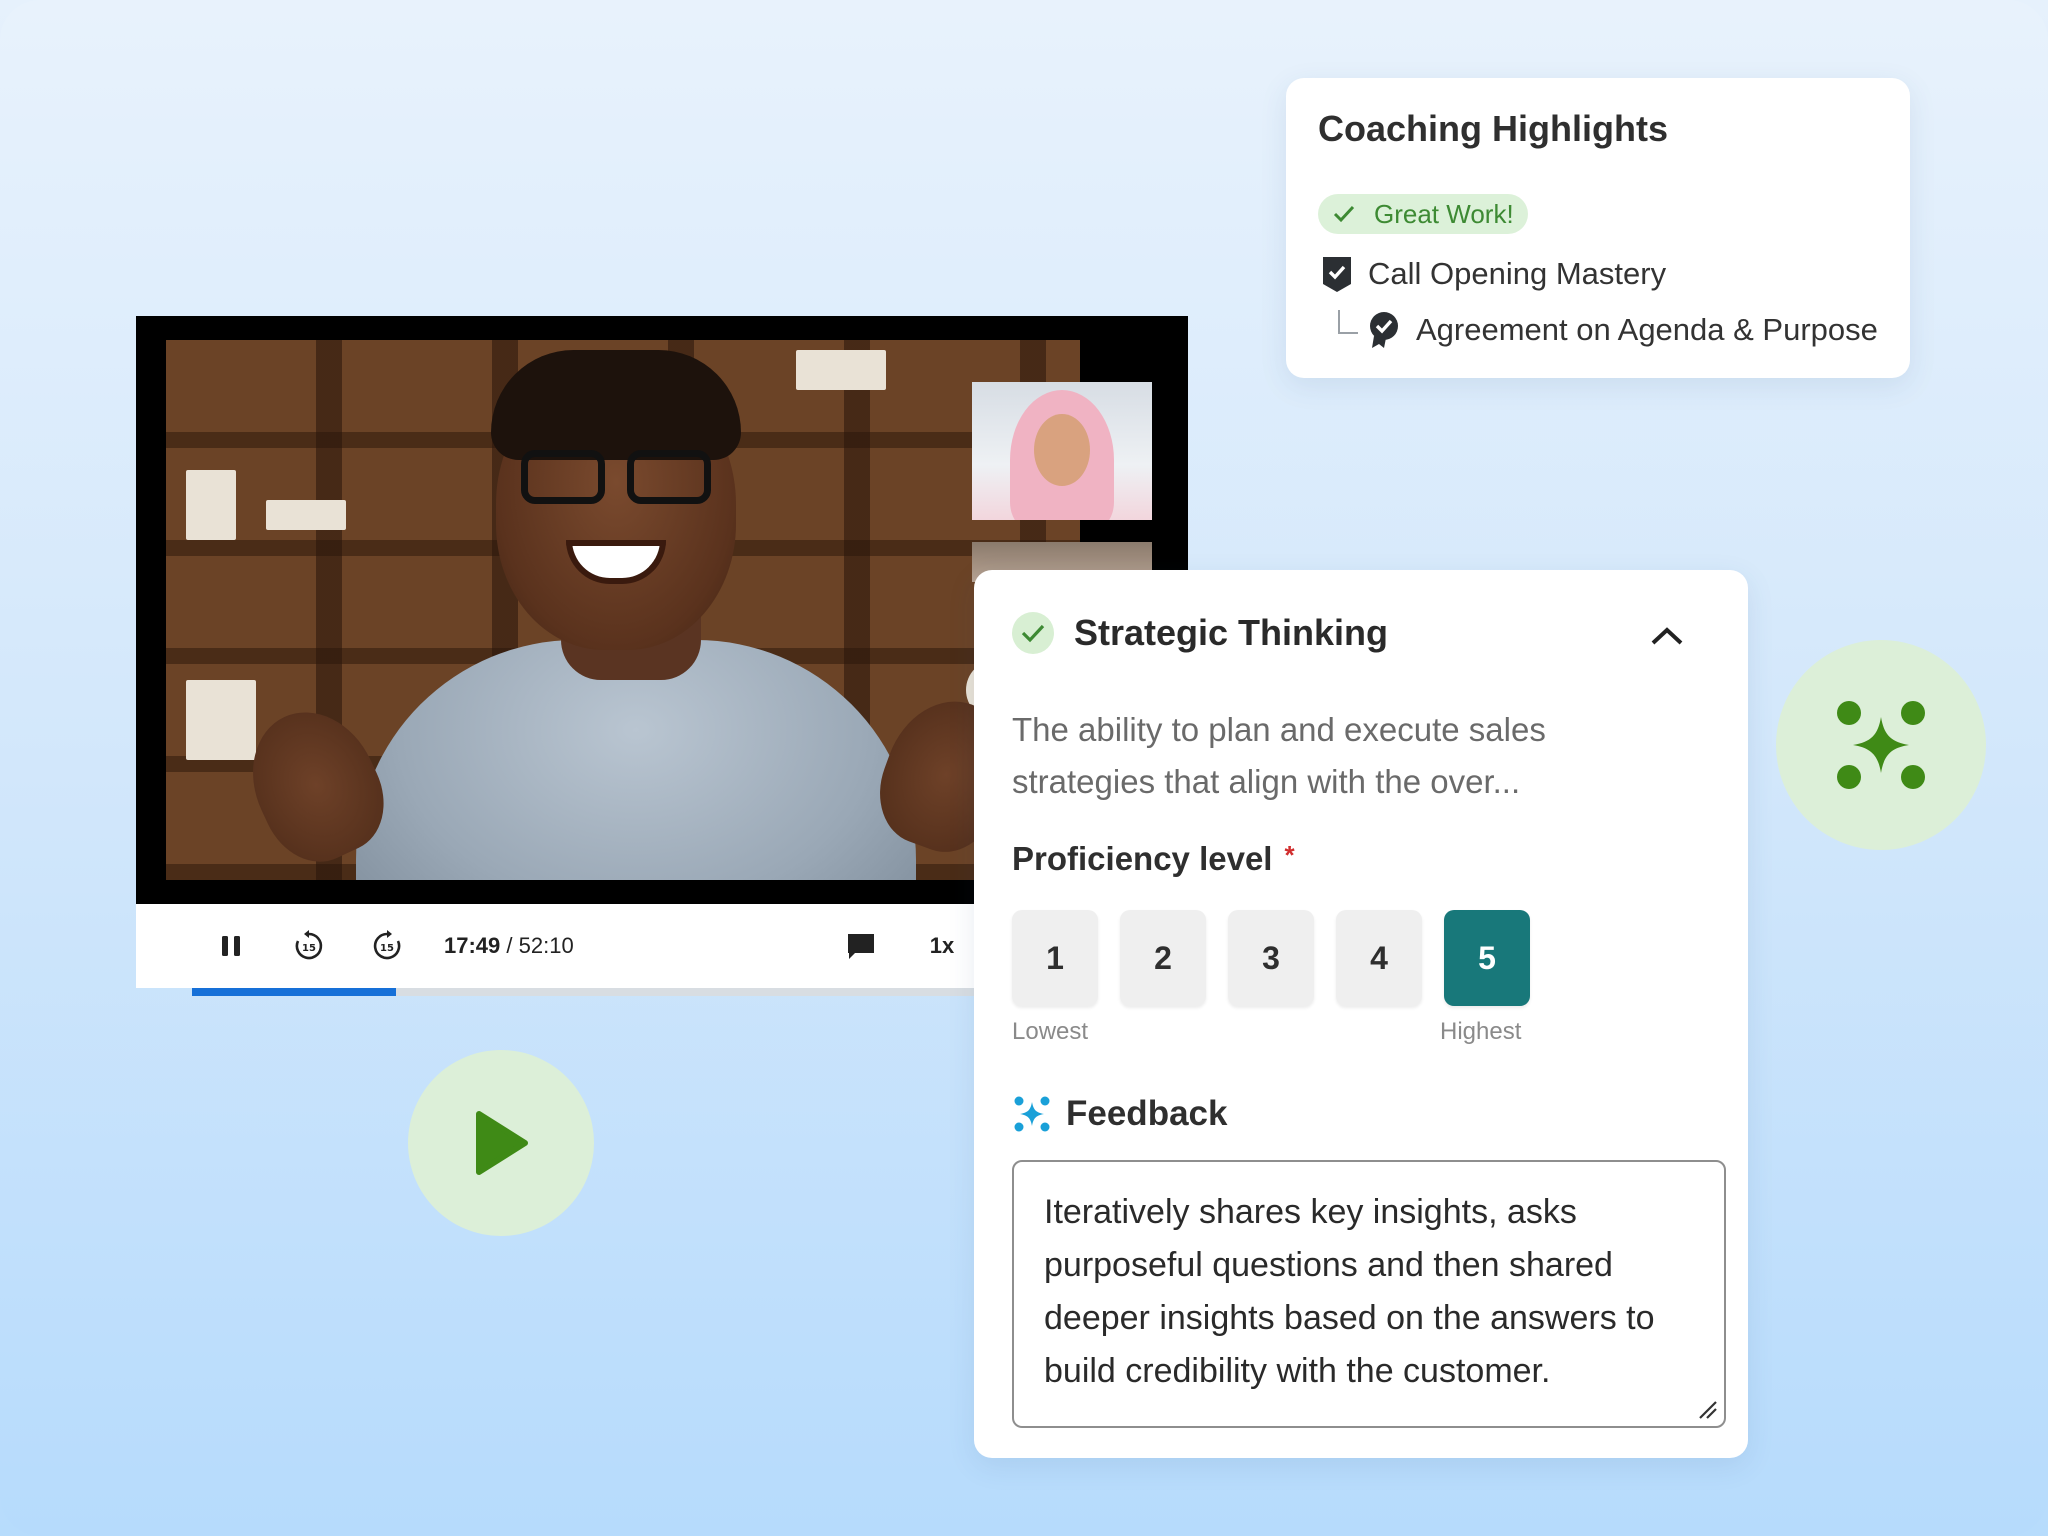 This screenshot has height=1536, width=2048. What do you see at coordinates (1033, 633) in the screenshot?
I see `check-circle-icon` at bounding box center [1033, 633].